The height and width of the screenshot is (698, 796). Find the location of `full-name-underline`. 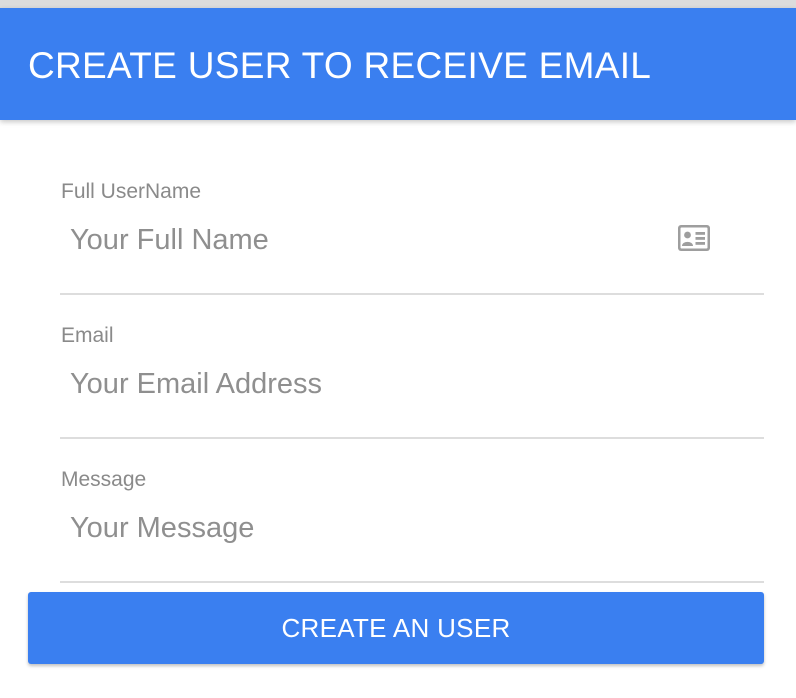

full-name-underline is located at coordinates (412, 294).